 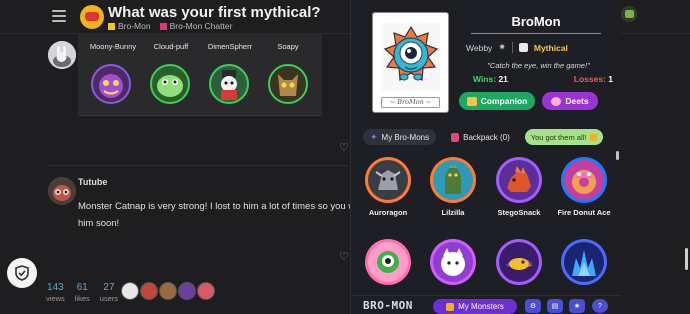 What do you see at coordinates (82, 287) in the screenshot?
I see `stat-value: 61` at bounding box center [82, 287].